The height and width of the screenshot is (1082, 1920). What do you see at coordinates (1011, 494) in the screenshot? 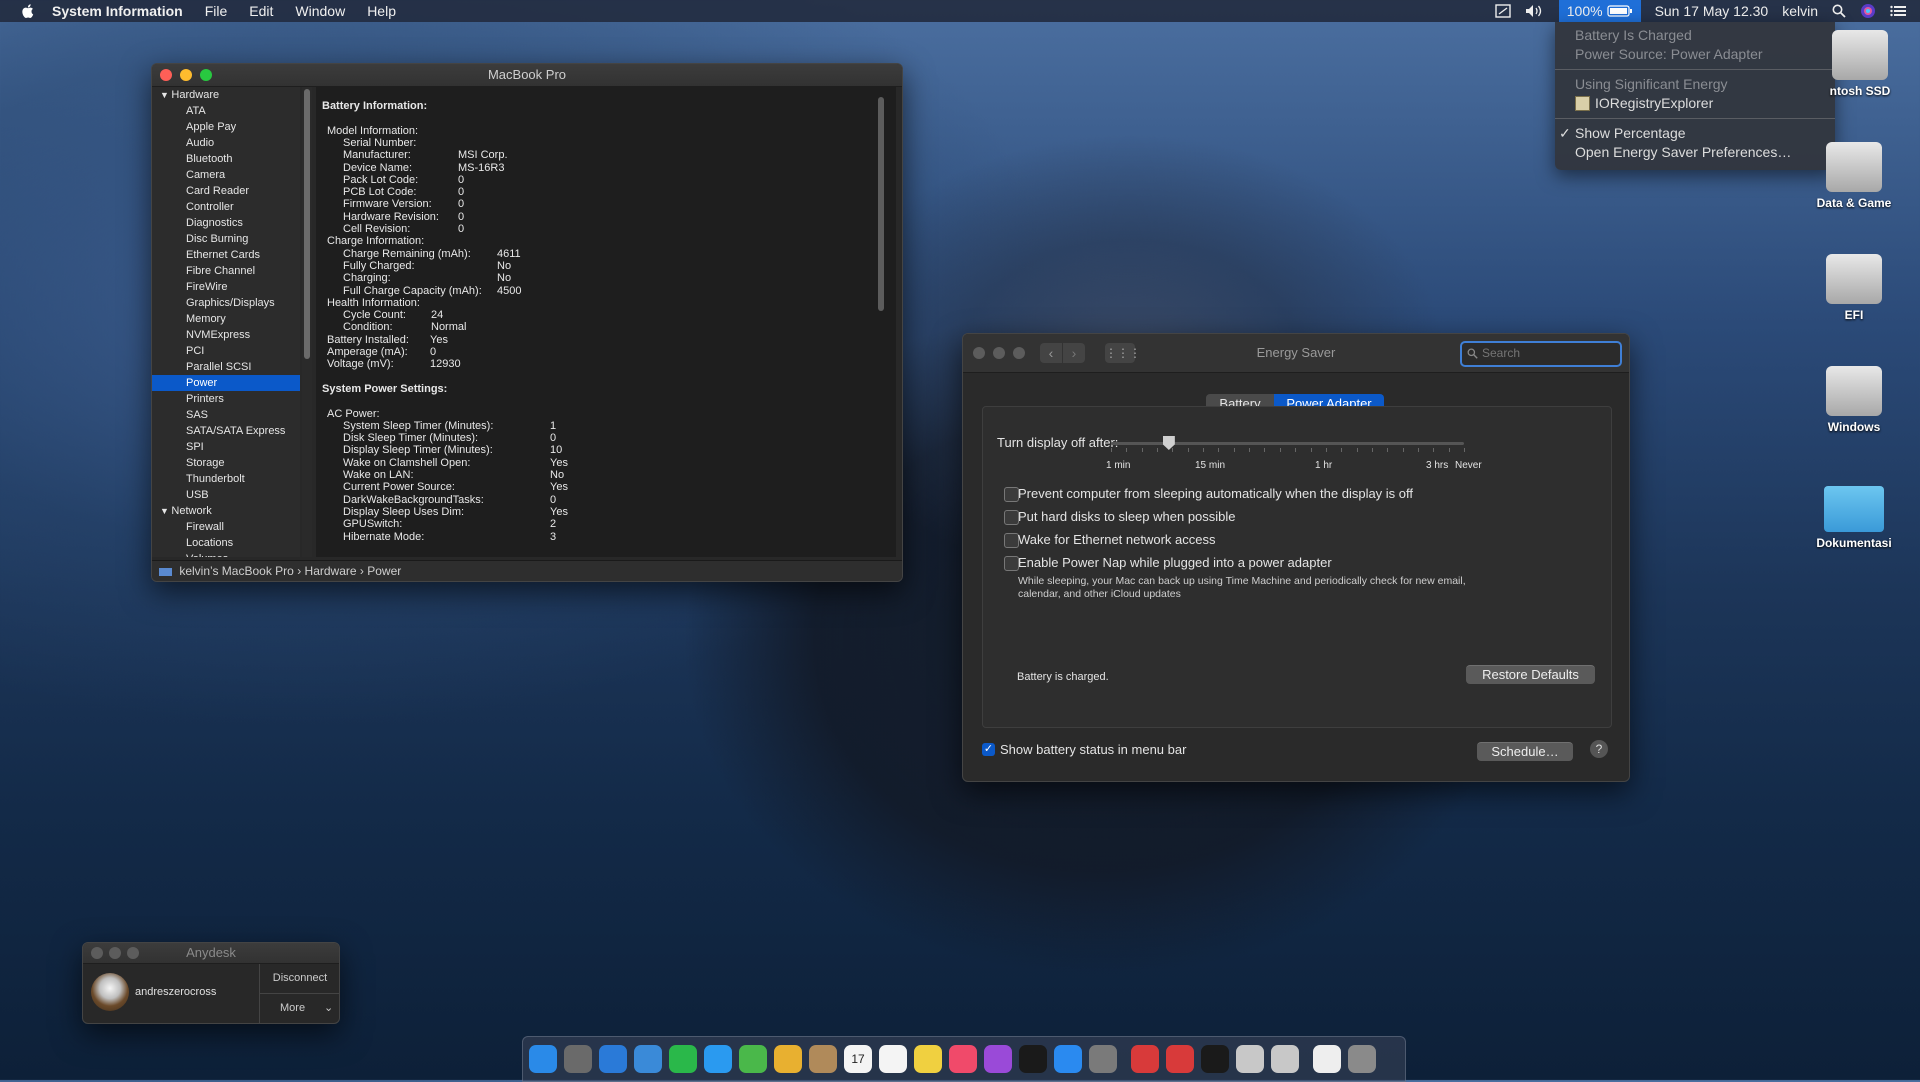
I see `prevent-sleep-checkbox` at bounding box center [1011, 494].